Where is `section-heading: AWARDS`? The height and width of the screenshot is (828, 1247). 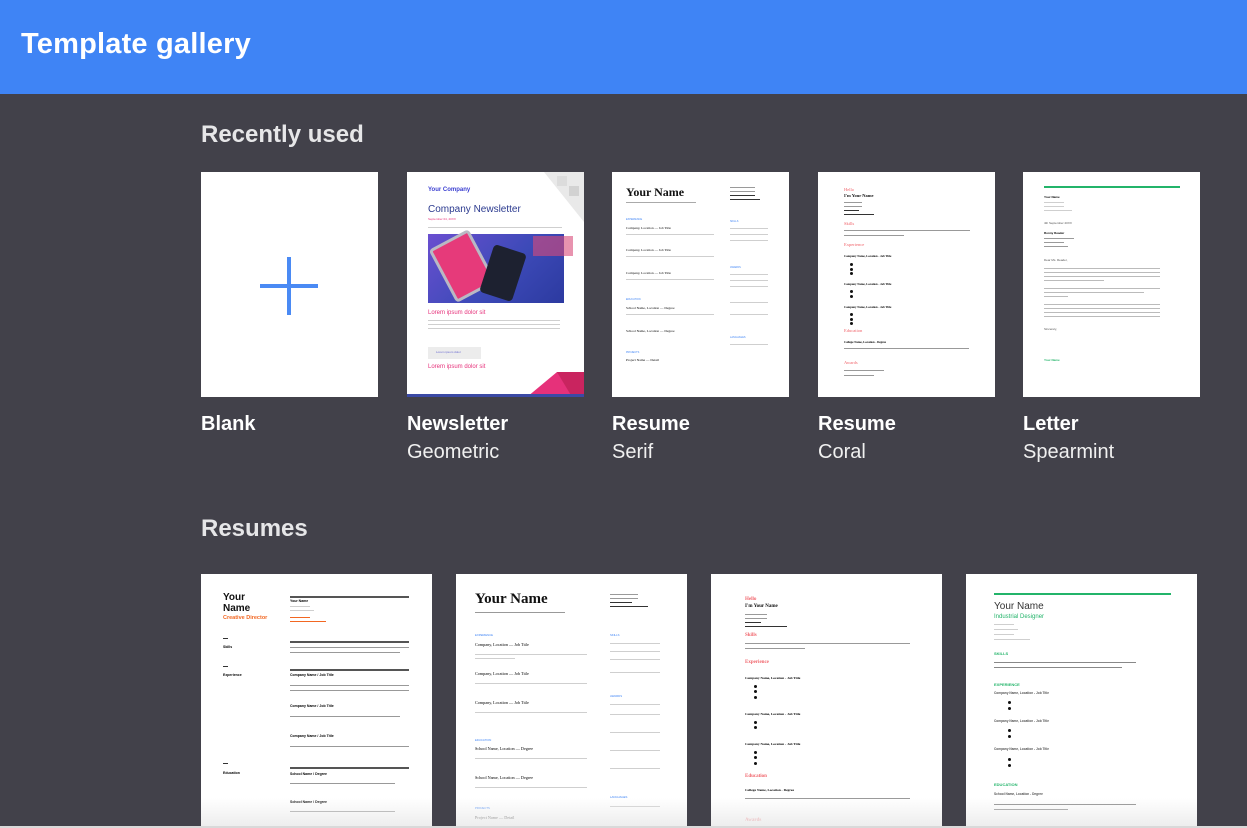
section-heading: AWARDS is located at coordinates (735, 267).